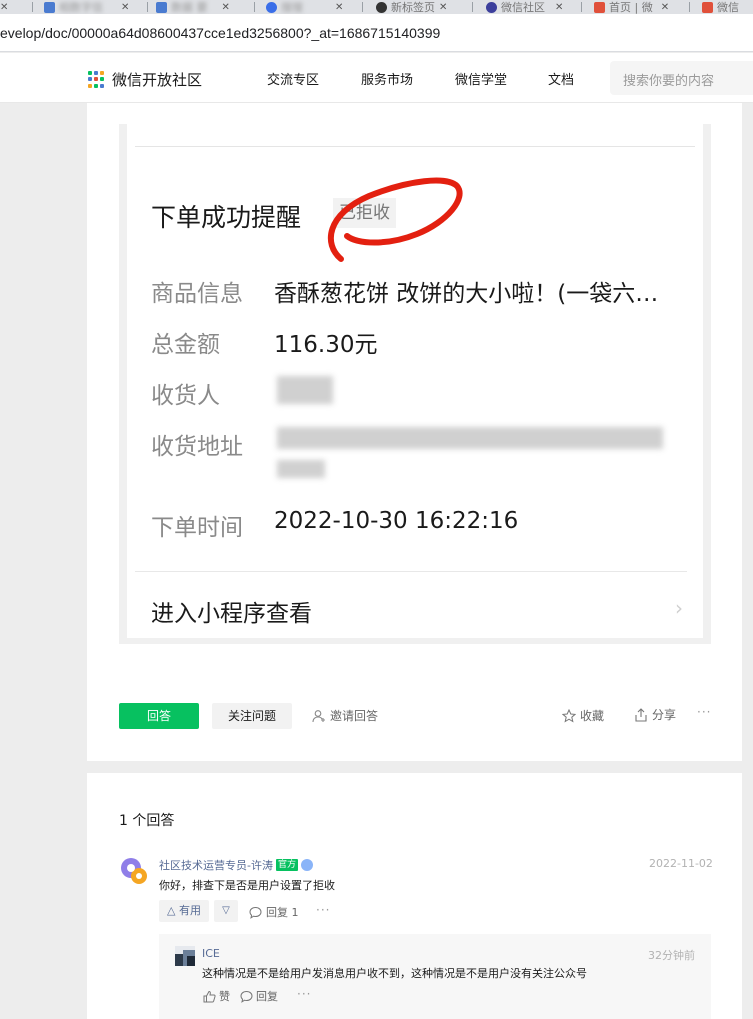  I want to click on author-avatar, so click(135, 871).